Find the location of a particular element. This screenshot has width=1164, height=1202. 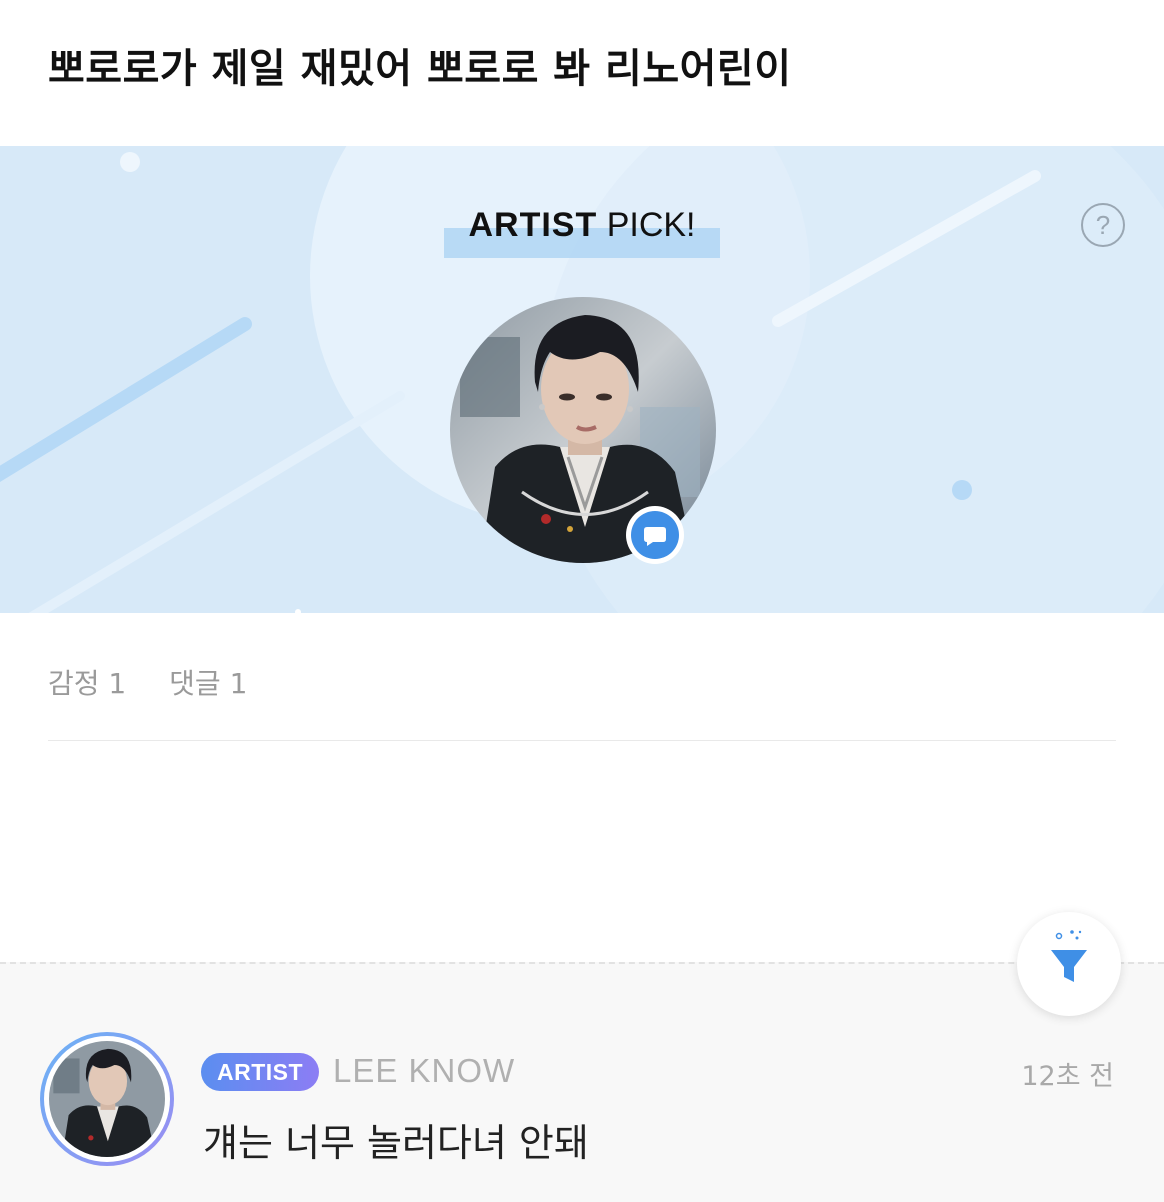

funnel-icon is located at coordinates (1069, 956).